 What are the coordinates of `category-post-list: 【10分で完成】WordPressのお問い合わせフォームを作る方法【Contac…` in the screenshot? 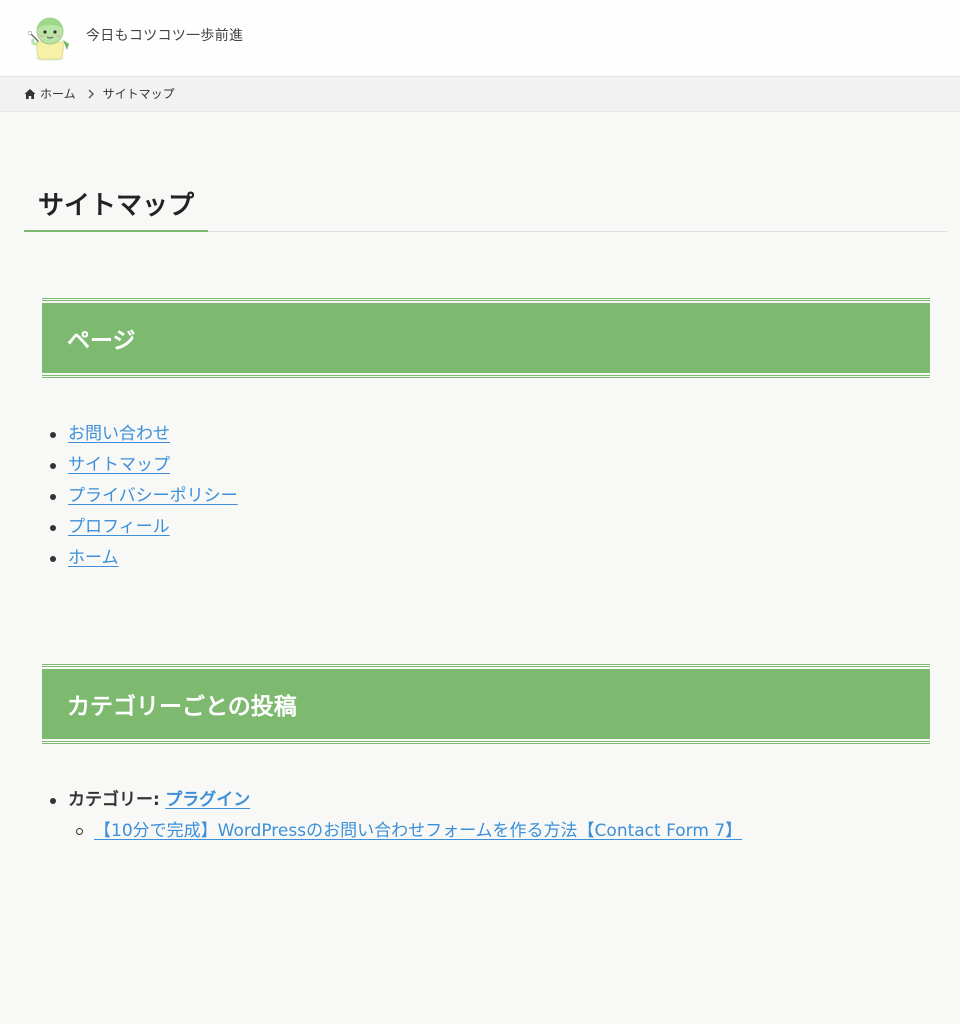 It's located at (405, 831).